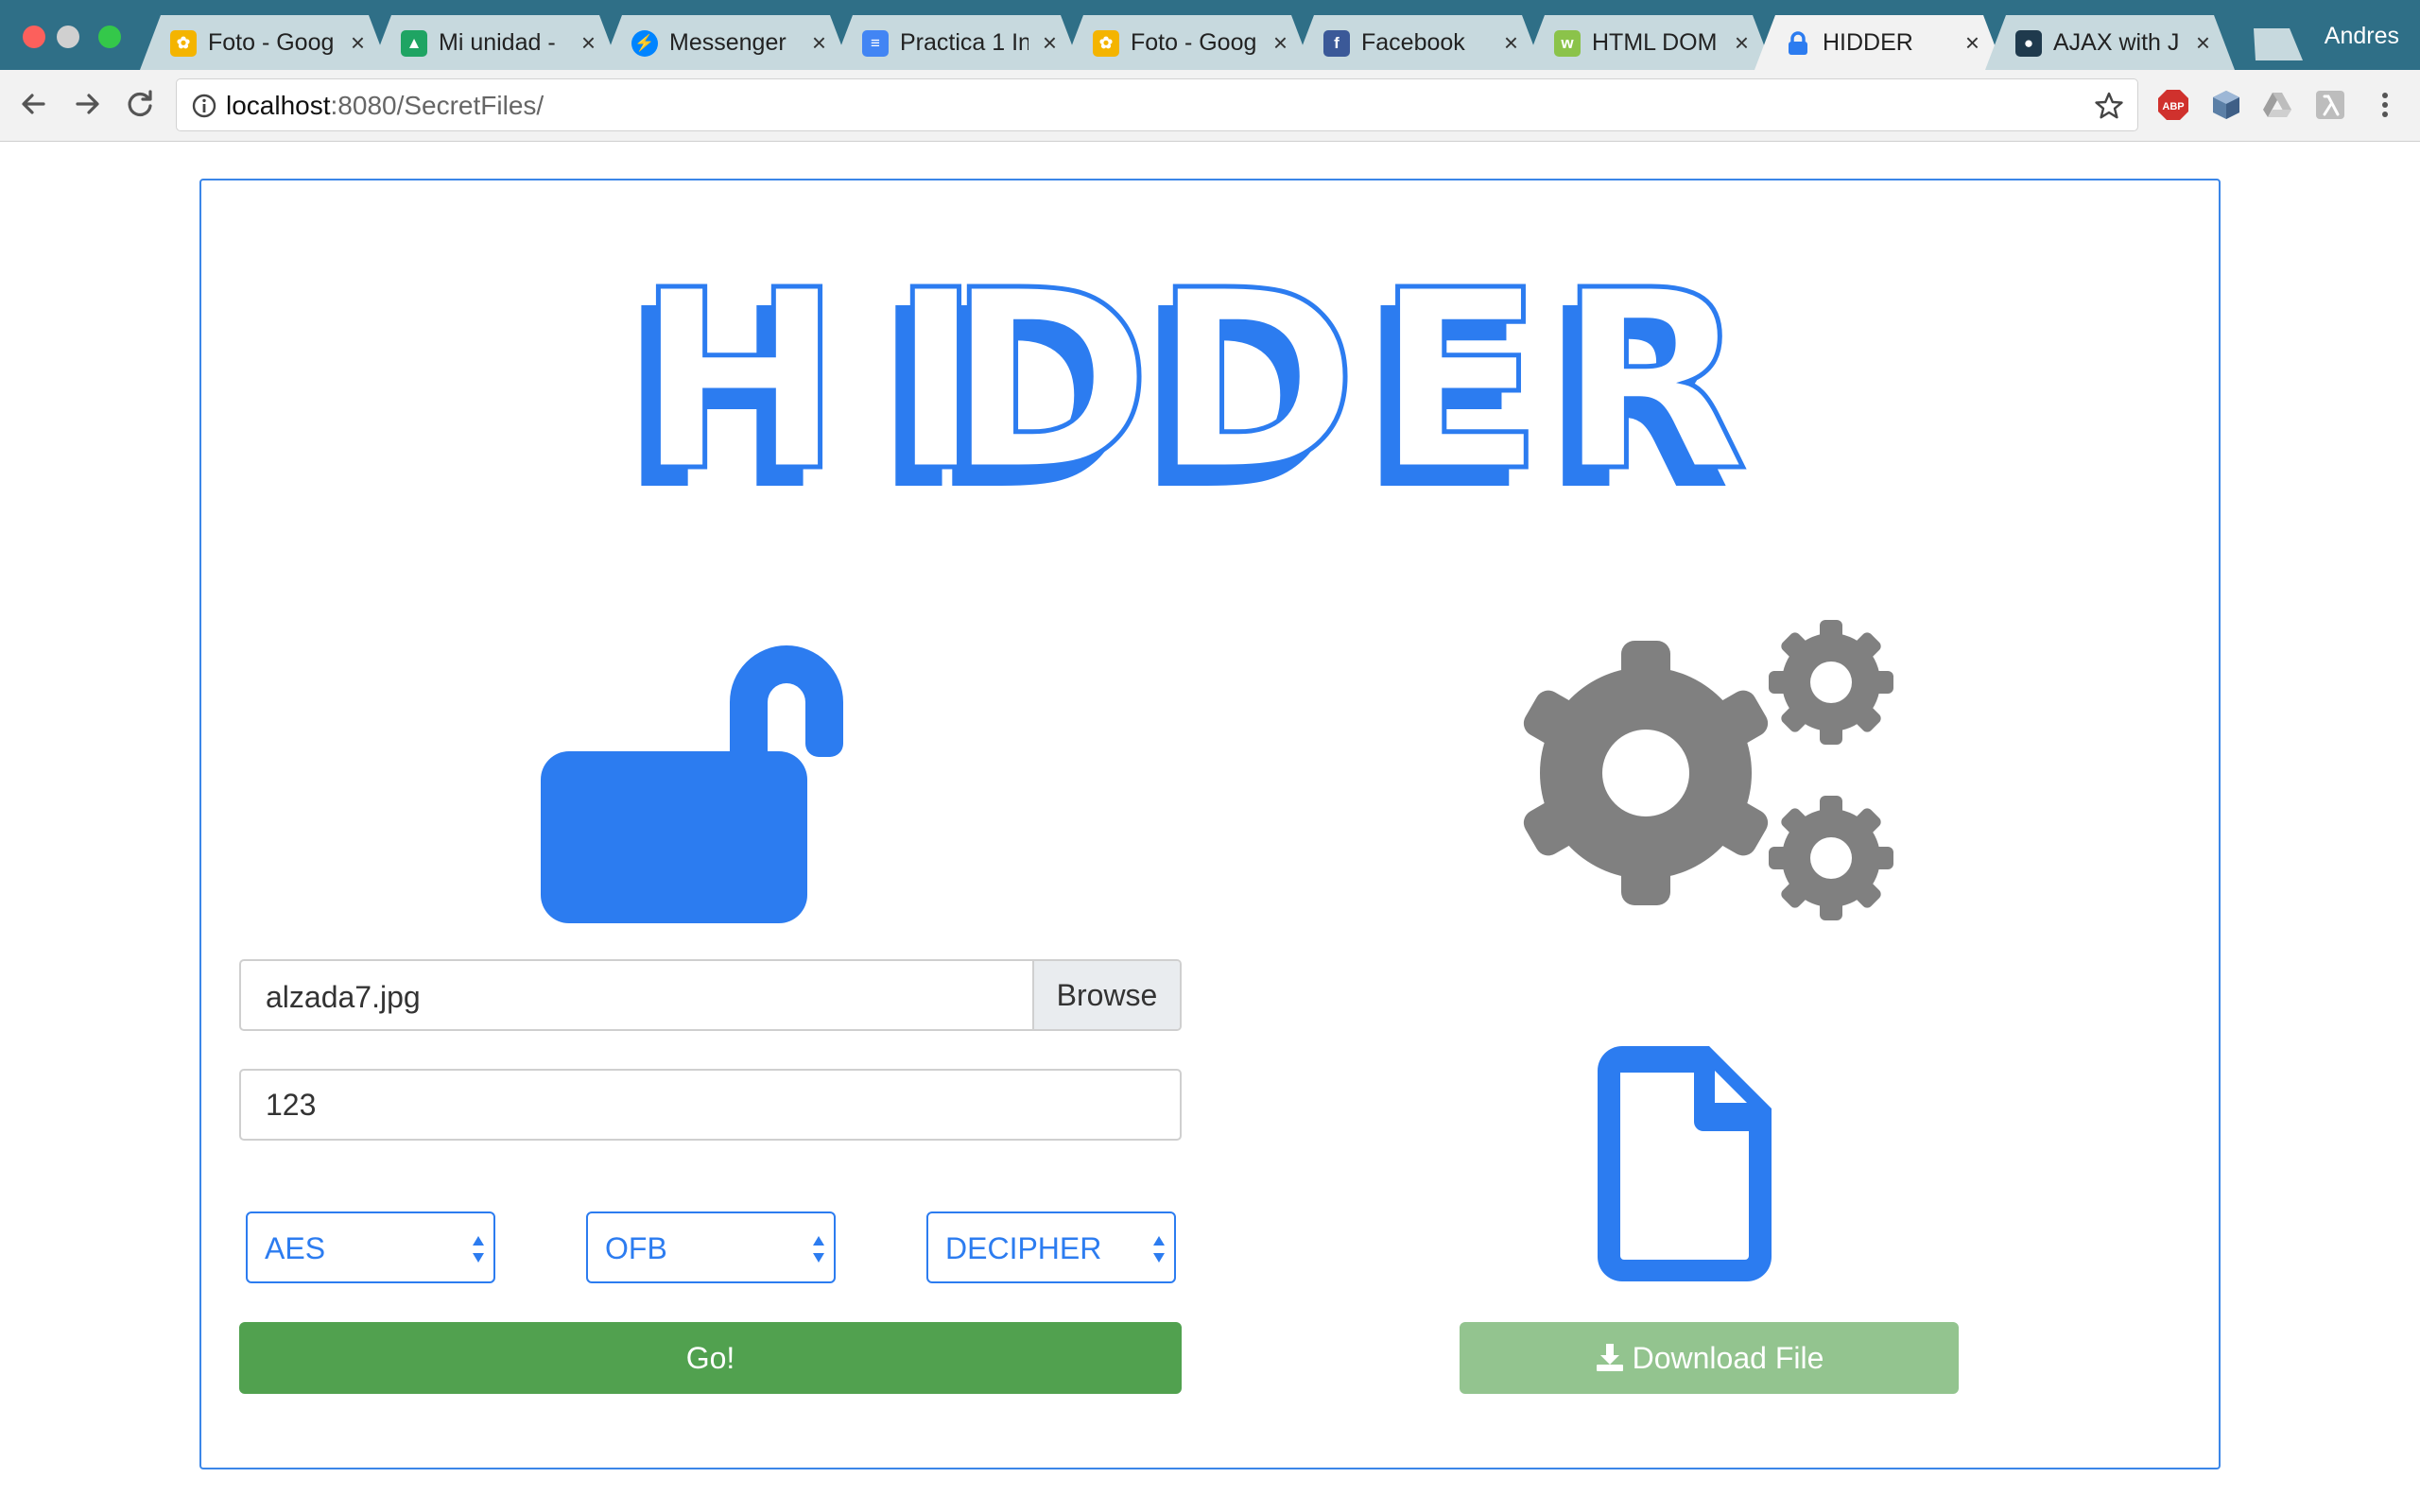  I want to click on facebook-icon: f, so click(1336, 43).